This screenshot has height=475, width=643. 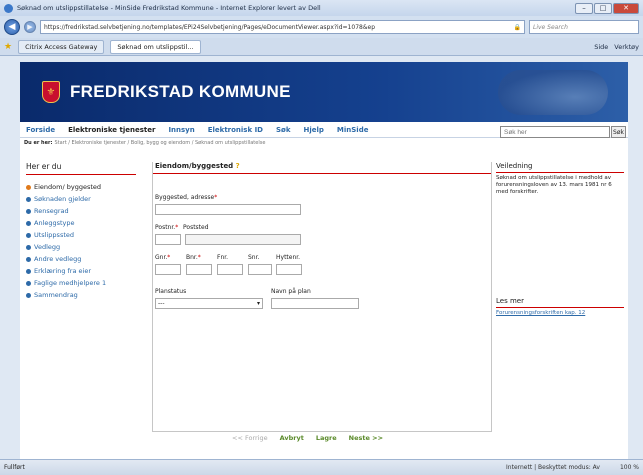 What do you see at coordinates (81, 168) in the screenshot?
I see `sidebar-heading: Her er du` at bounding box center [81, 168].